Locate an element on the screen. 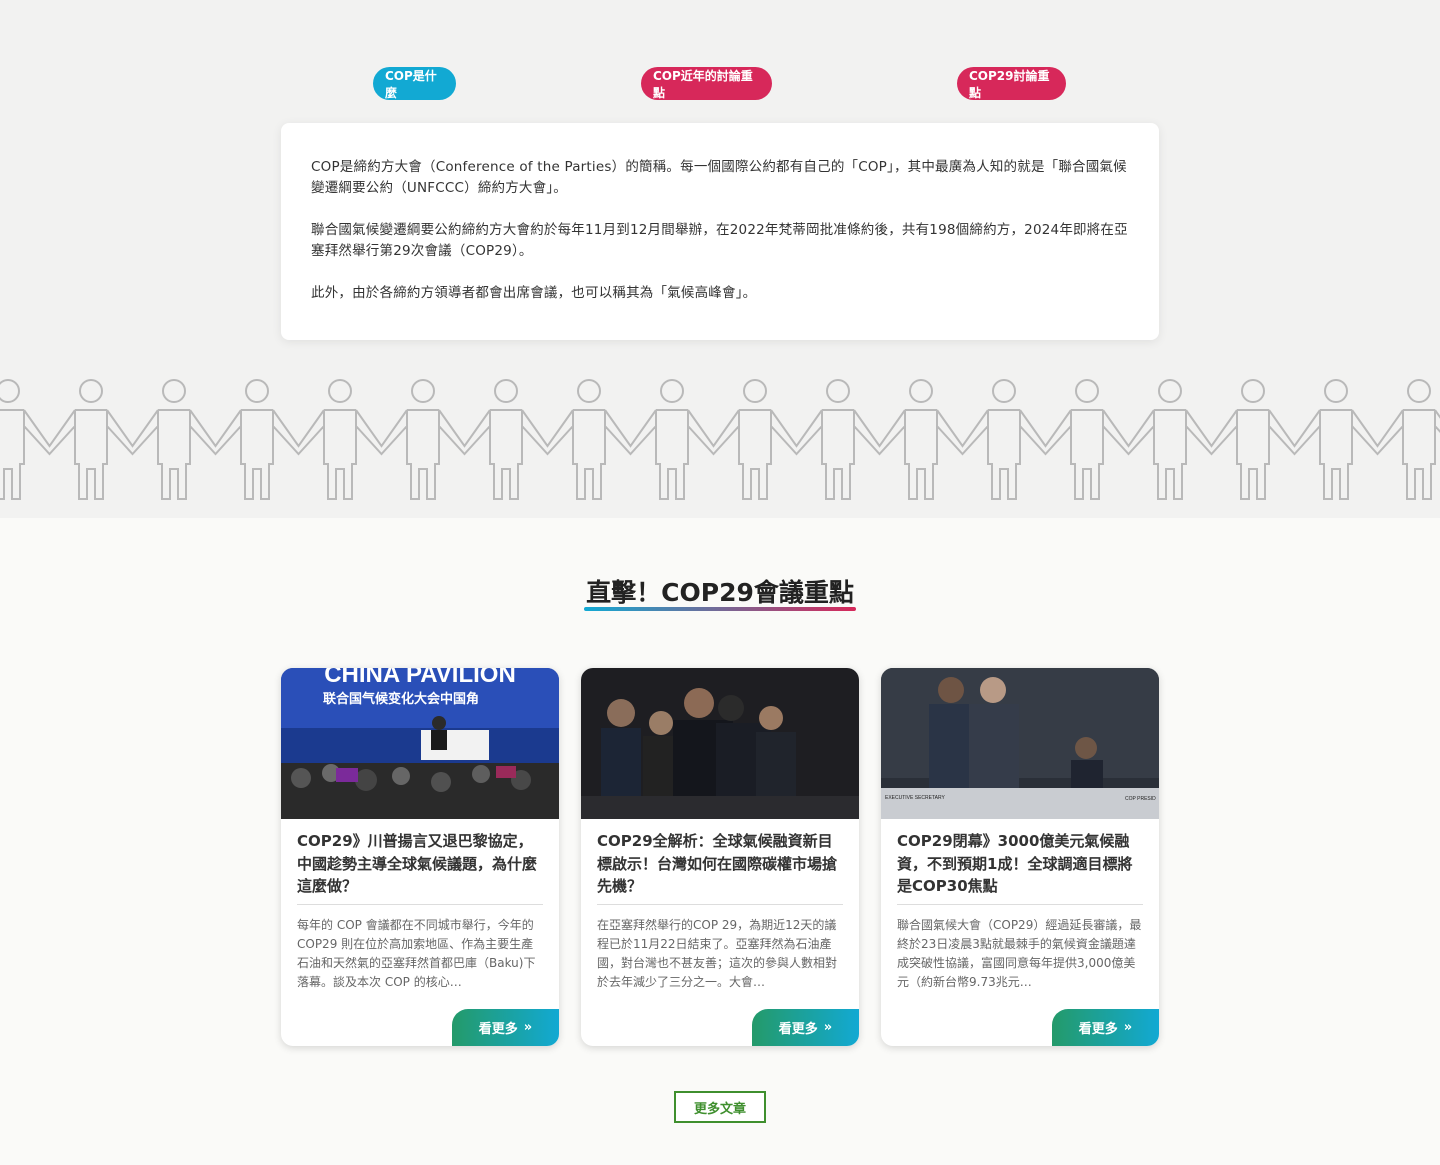  image-caption-left: EXECUTIVE SECRETARY is located at coordinates (915, 798).